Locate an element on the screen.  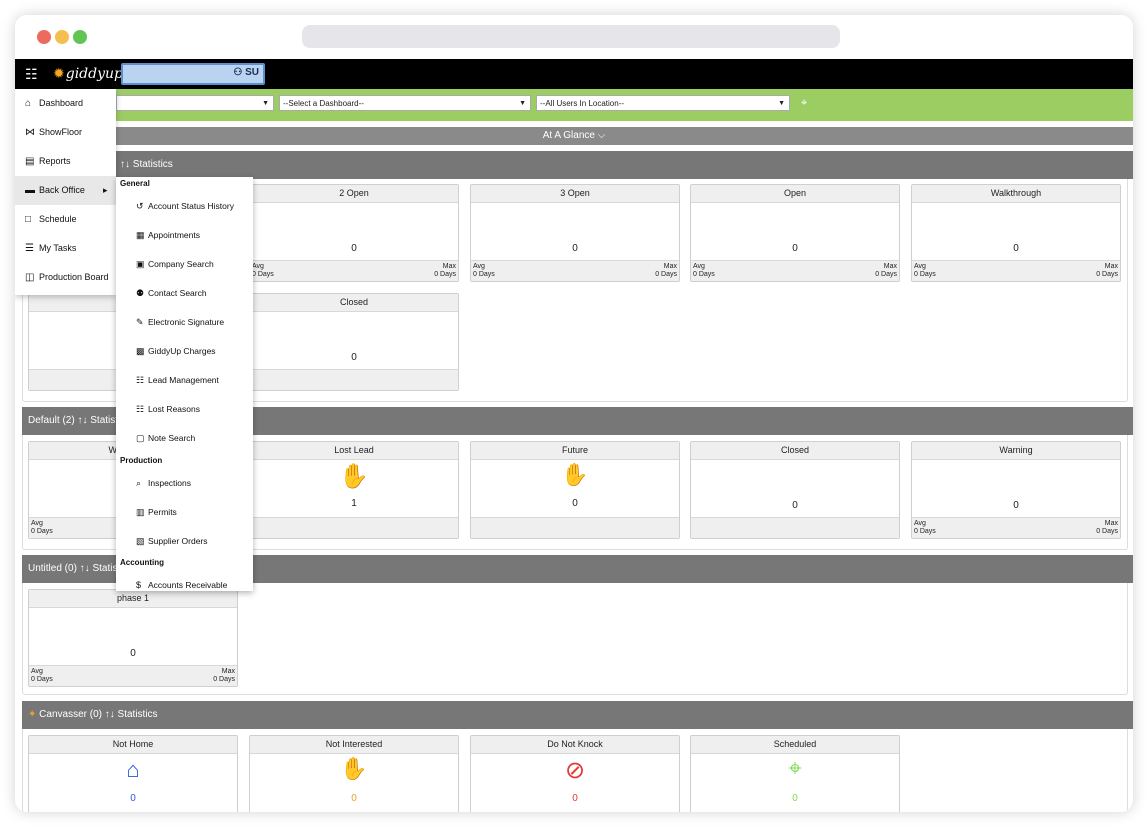
calendar-icon: ▦ is located at coordinates (140, 235).